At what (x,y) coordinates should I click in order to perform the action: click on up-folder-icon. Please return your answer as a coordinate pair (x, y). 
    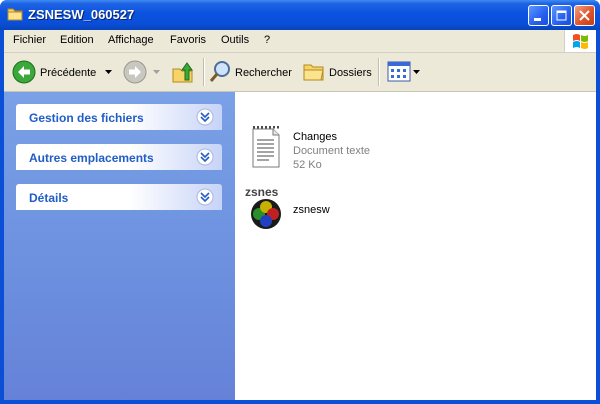
    Looking at the image, I should click on (182, 72).